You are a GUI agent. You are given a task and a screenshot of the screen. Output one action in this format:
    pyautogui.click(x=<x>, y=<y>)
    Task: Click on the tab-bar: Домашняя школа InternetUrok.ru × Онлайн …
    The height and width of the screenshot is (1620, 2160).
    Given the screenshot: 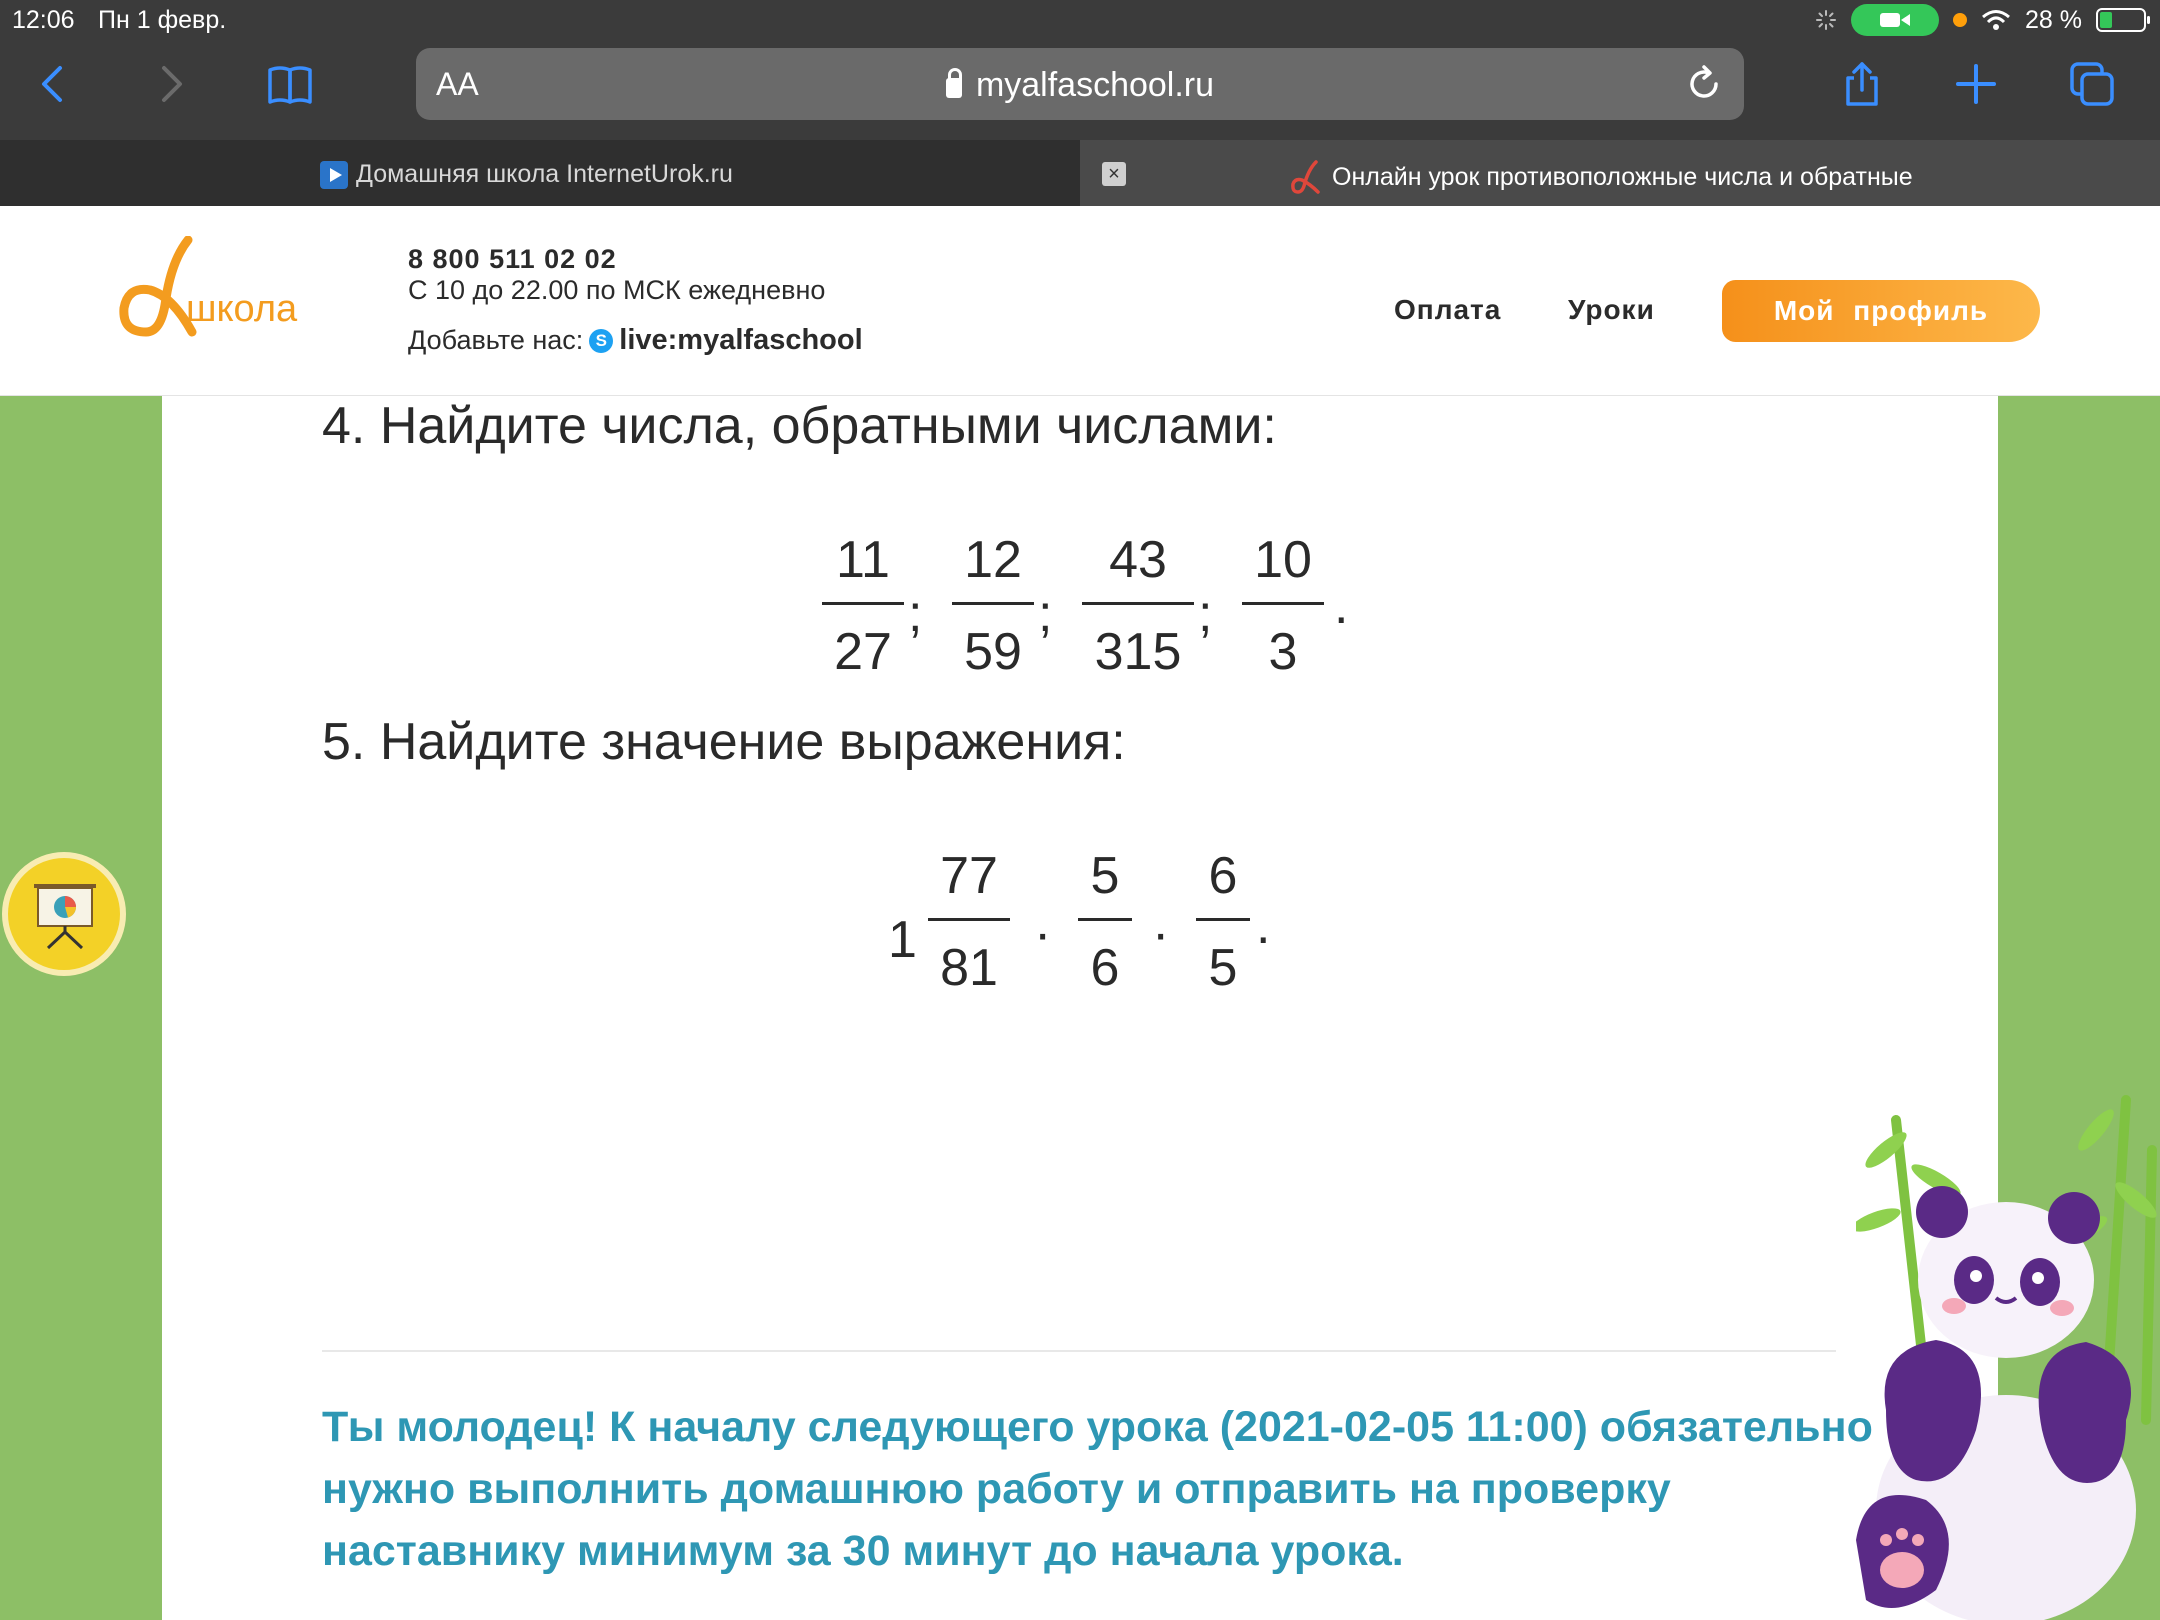 What is the action you would take?
    pyautogui.click(x=1080, y=173)
    